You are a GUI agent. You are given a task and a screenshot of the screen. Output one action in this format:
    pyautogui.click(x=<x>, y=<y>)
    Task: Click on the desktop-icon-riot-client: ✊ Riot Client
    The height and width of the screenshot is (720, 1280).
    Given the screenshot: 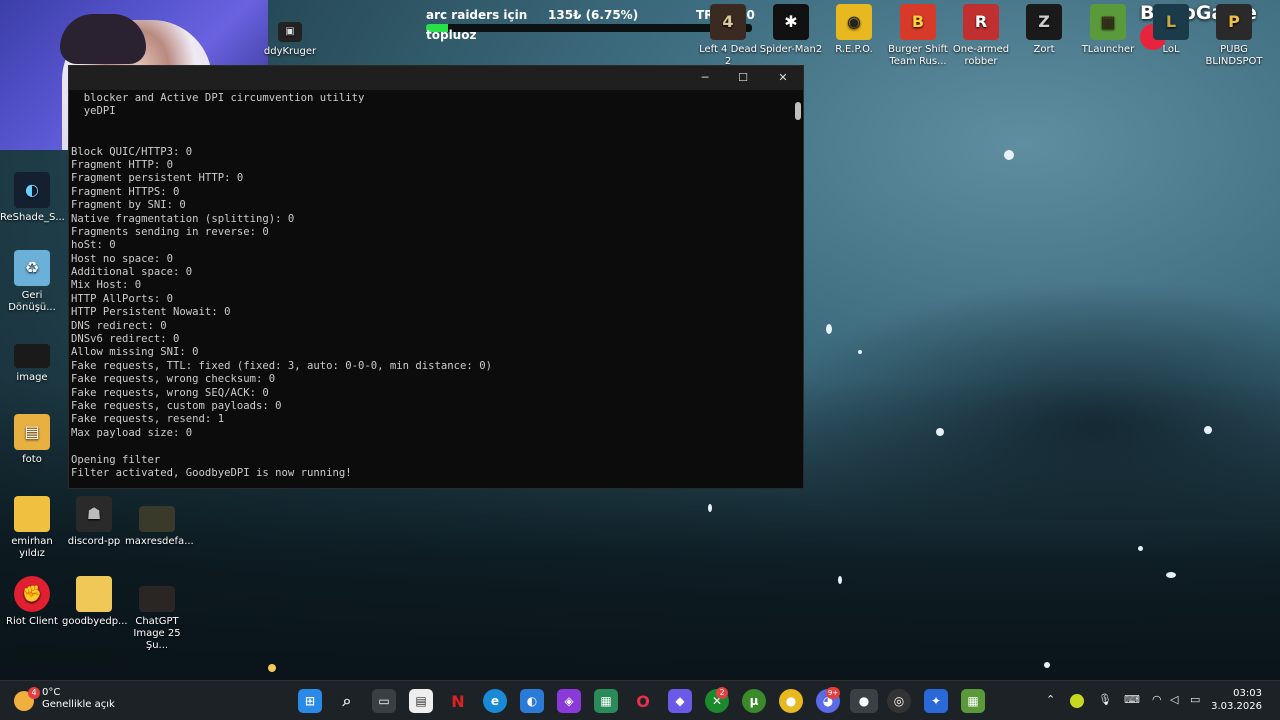 What is the action you would take?
    pyautogui.click(x=32, y=602)
    